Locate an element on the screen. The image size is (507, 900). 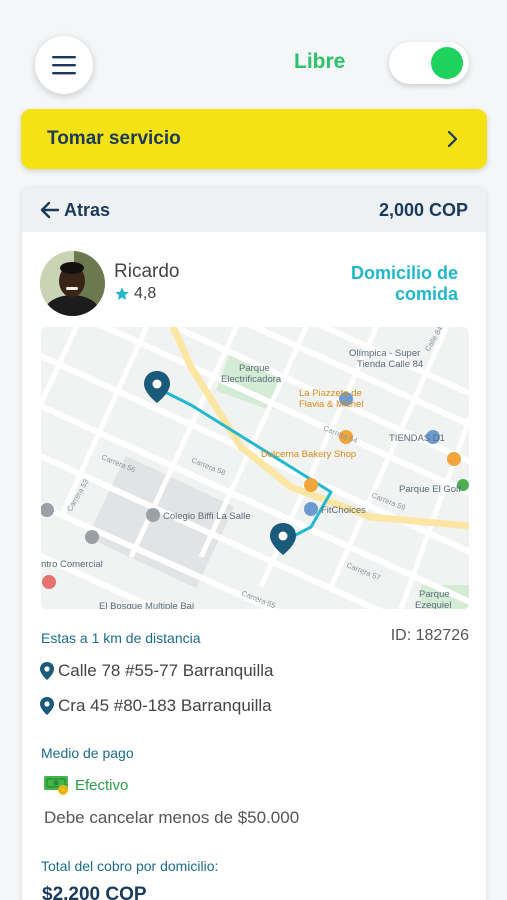
driver-name: Ricardo is located at coordinates (147, 271).